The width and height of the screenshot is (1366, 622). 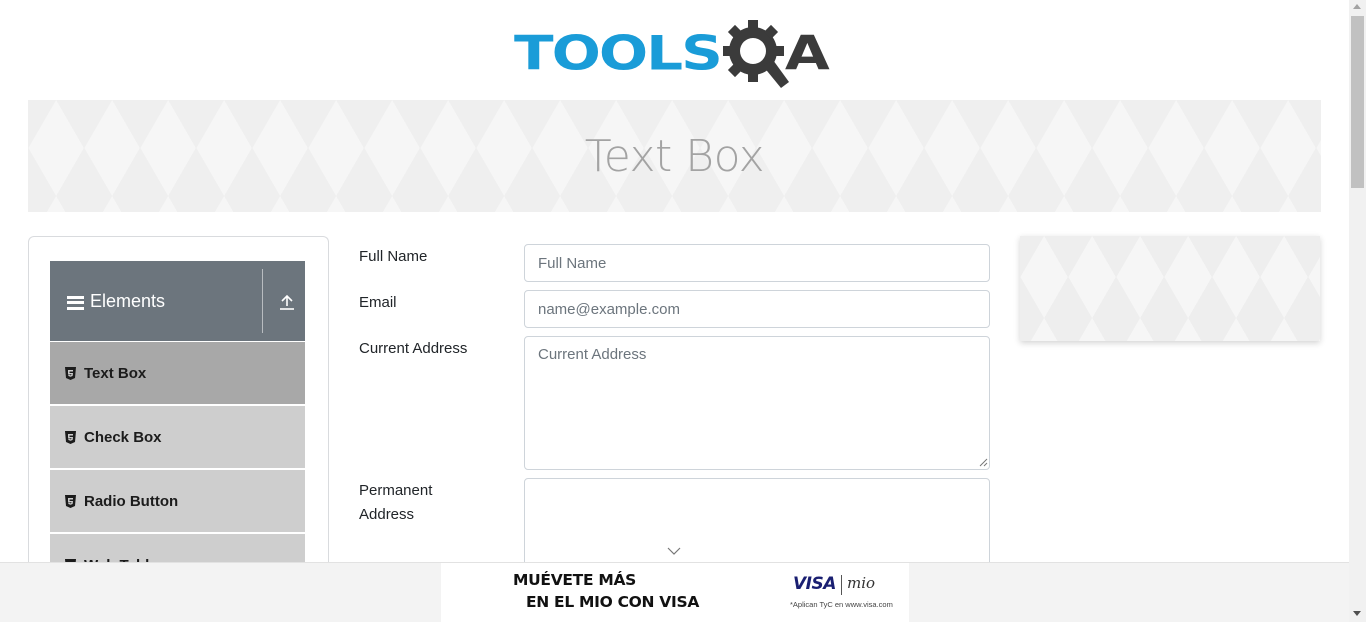 I want to click on sidebar-group-elements: Elements, so click(x=177, y=301).